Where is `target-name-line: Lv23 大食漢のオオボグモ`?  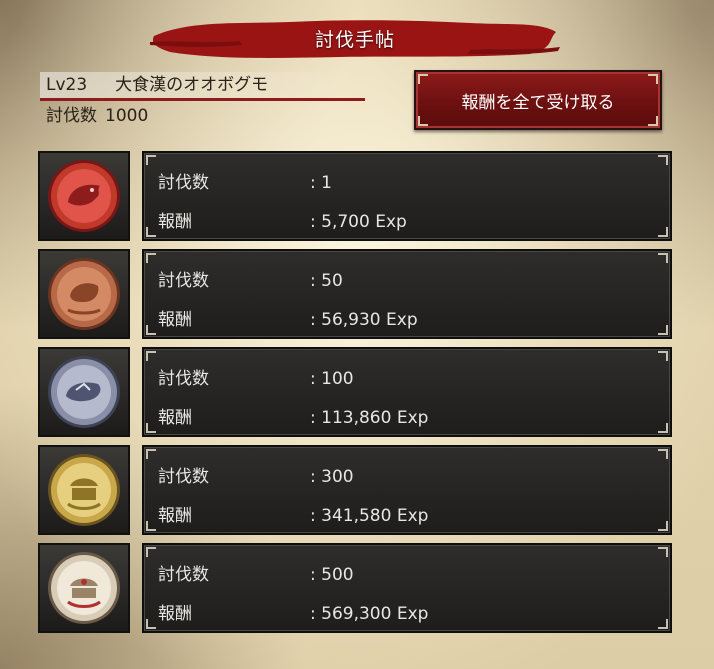
target-name-line: Lv23 大食漢のオオボグモ is located at coordinates (202, 86).